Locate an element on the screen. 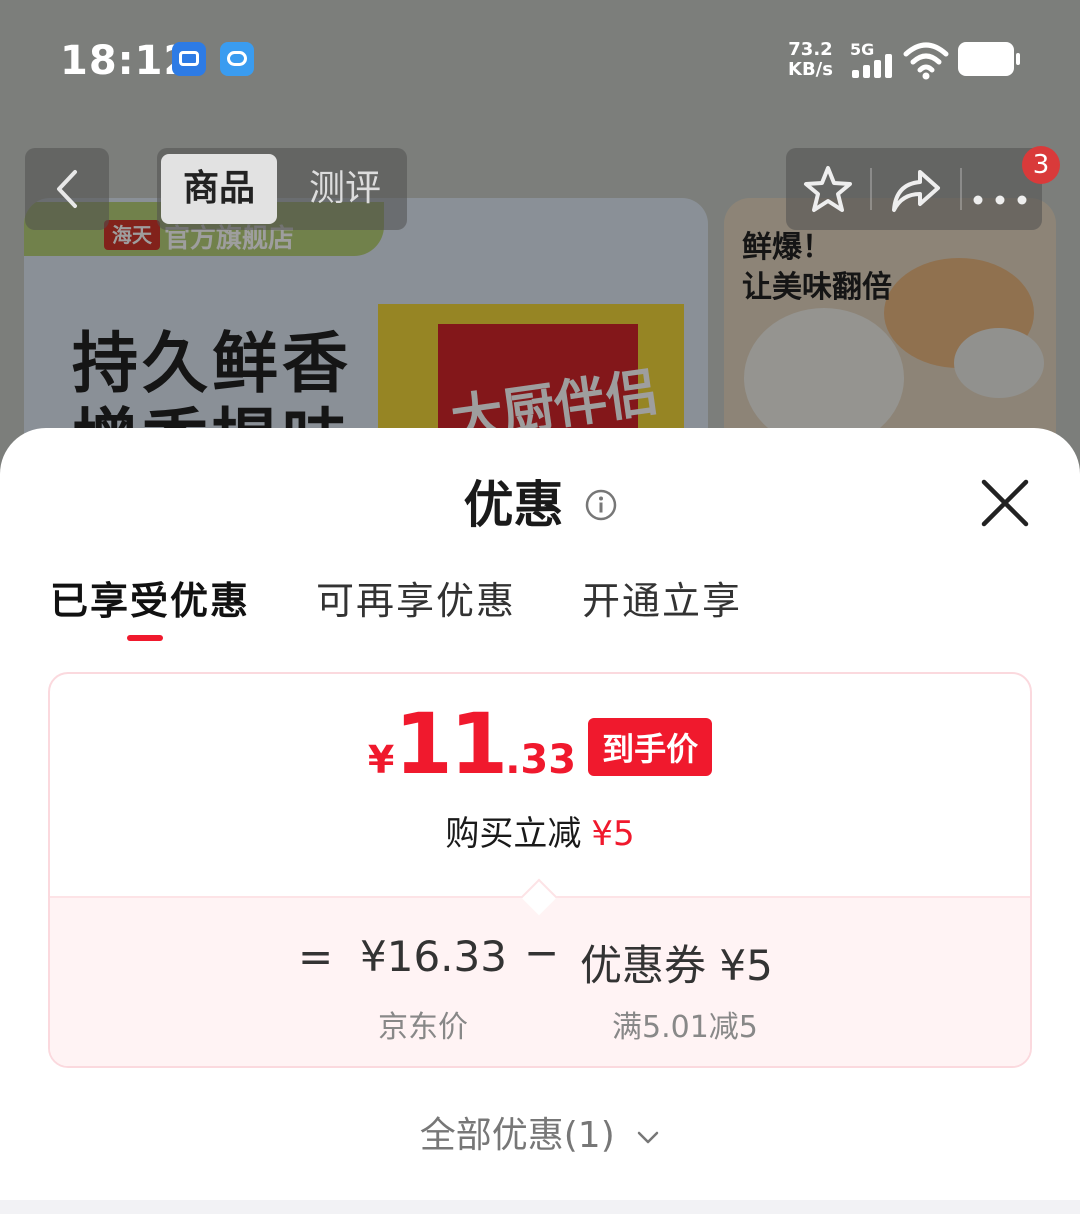 This screenshot has height=1214, width=1080. sheet-header: 优惠 is located at coordinates (540, 505).